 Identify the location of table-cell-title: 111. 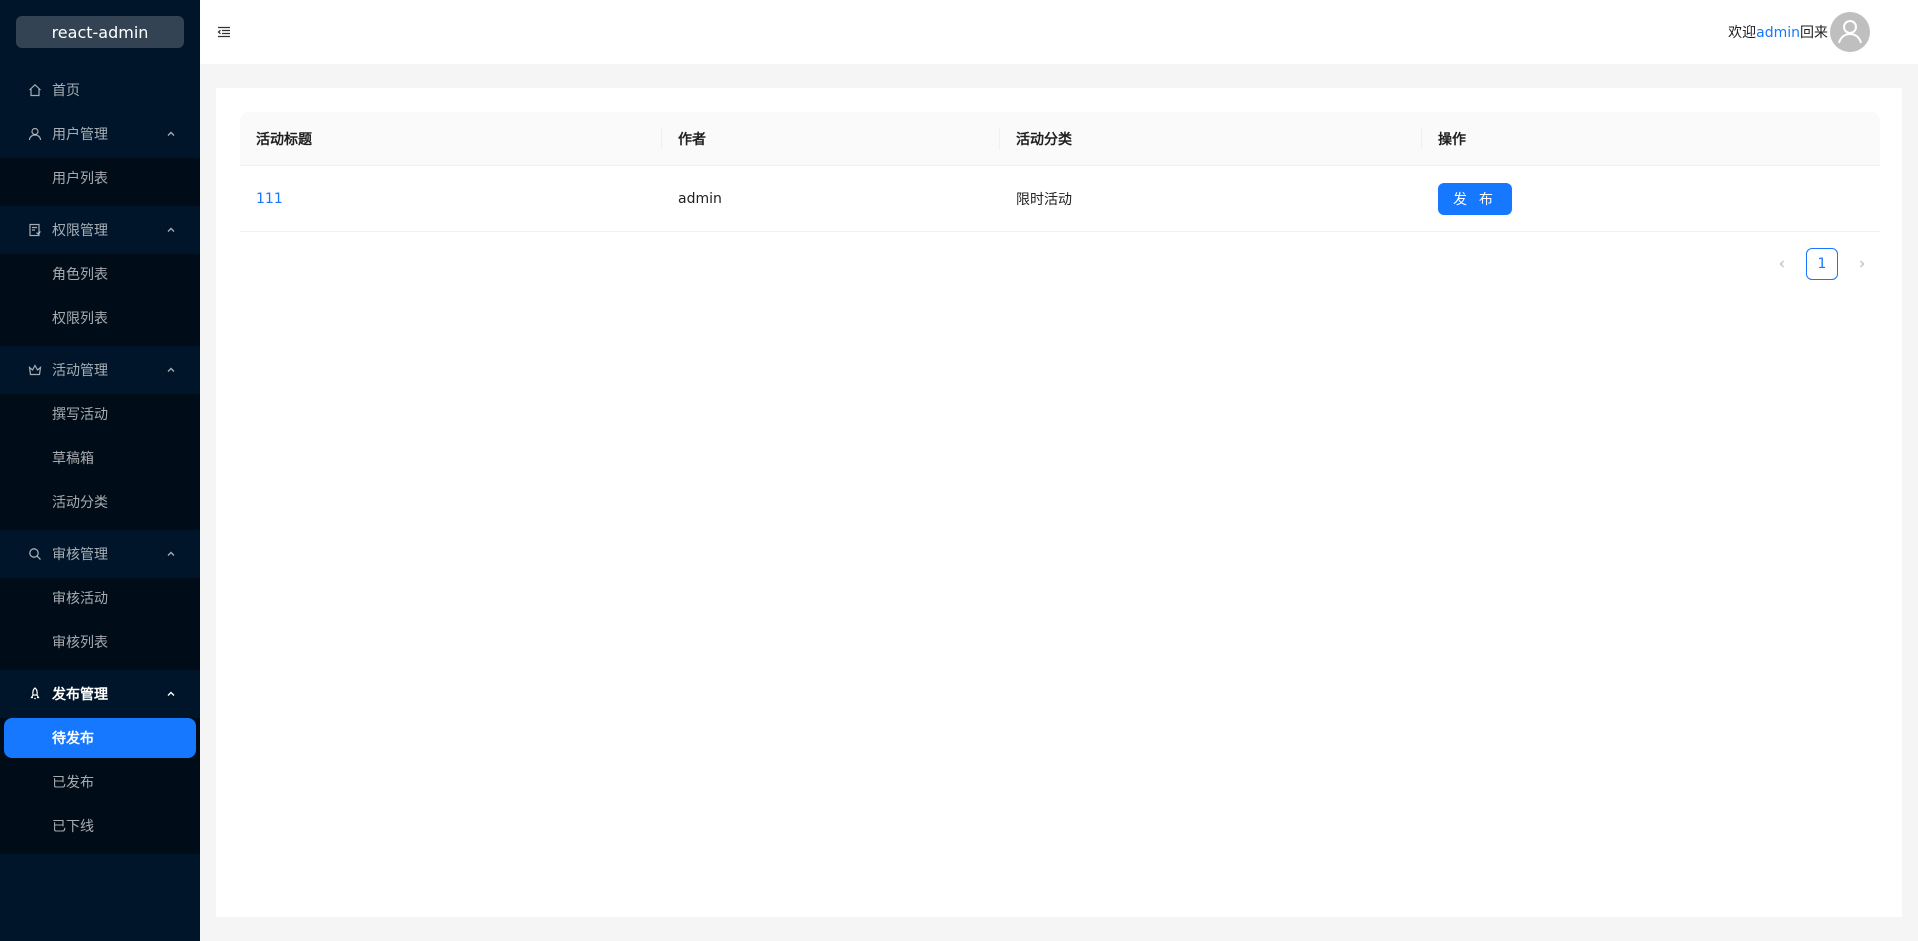
(451, 199).